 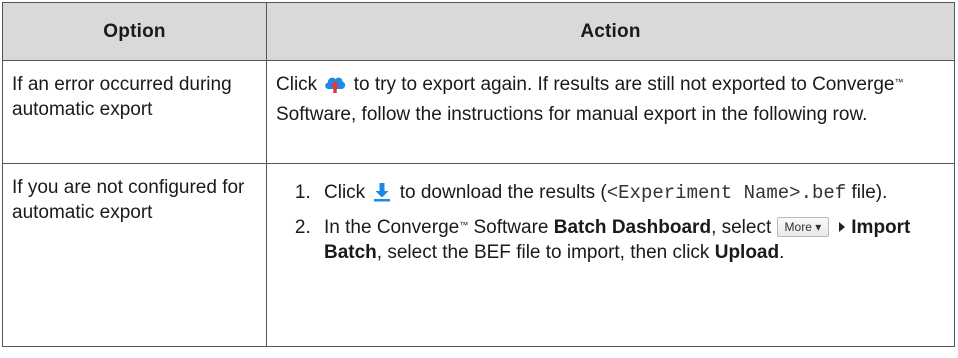 I want to click on step-2-text-c: , select, so click(x=741, y=227).